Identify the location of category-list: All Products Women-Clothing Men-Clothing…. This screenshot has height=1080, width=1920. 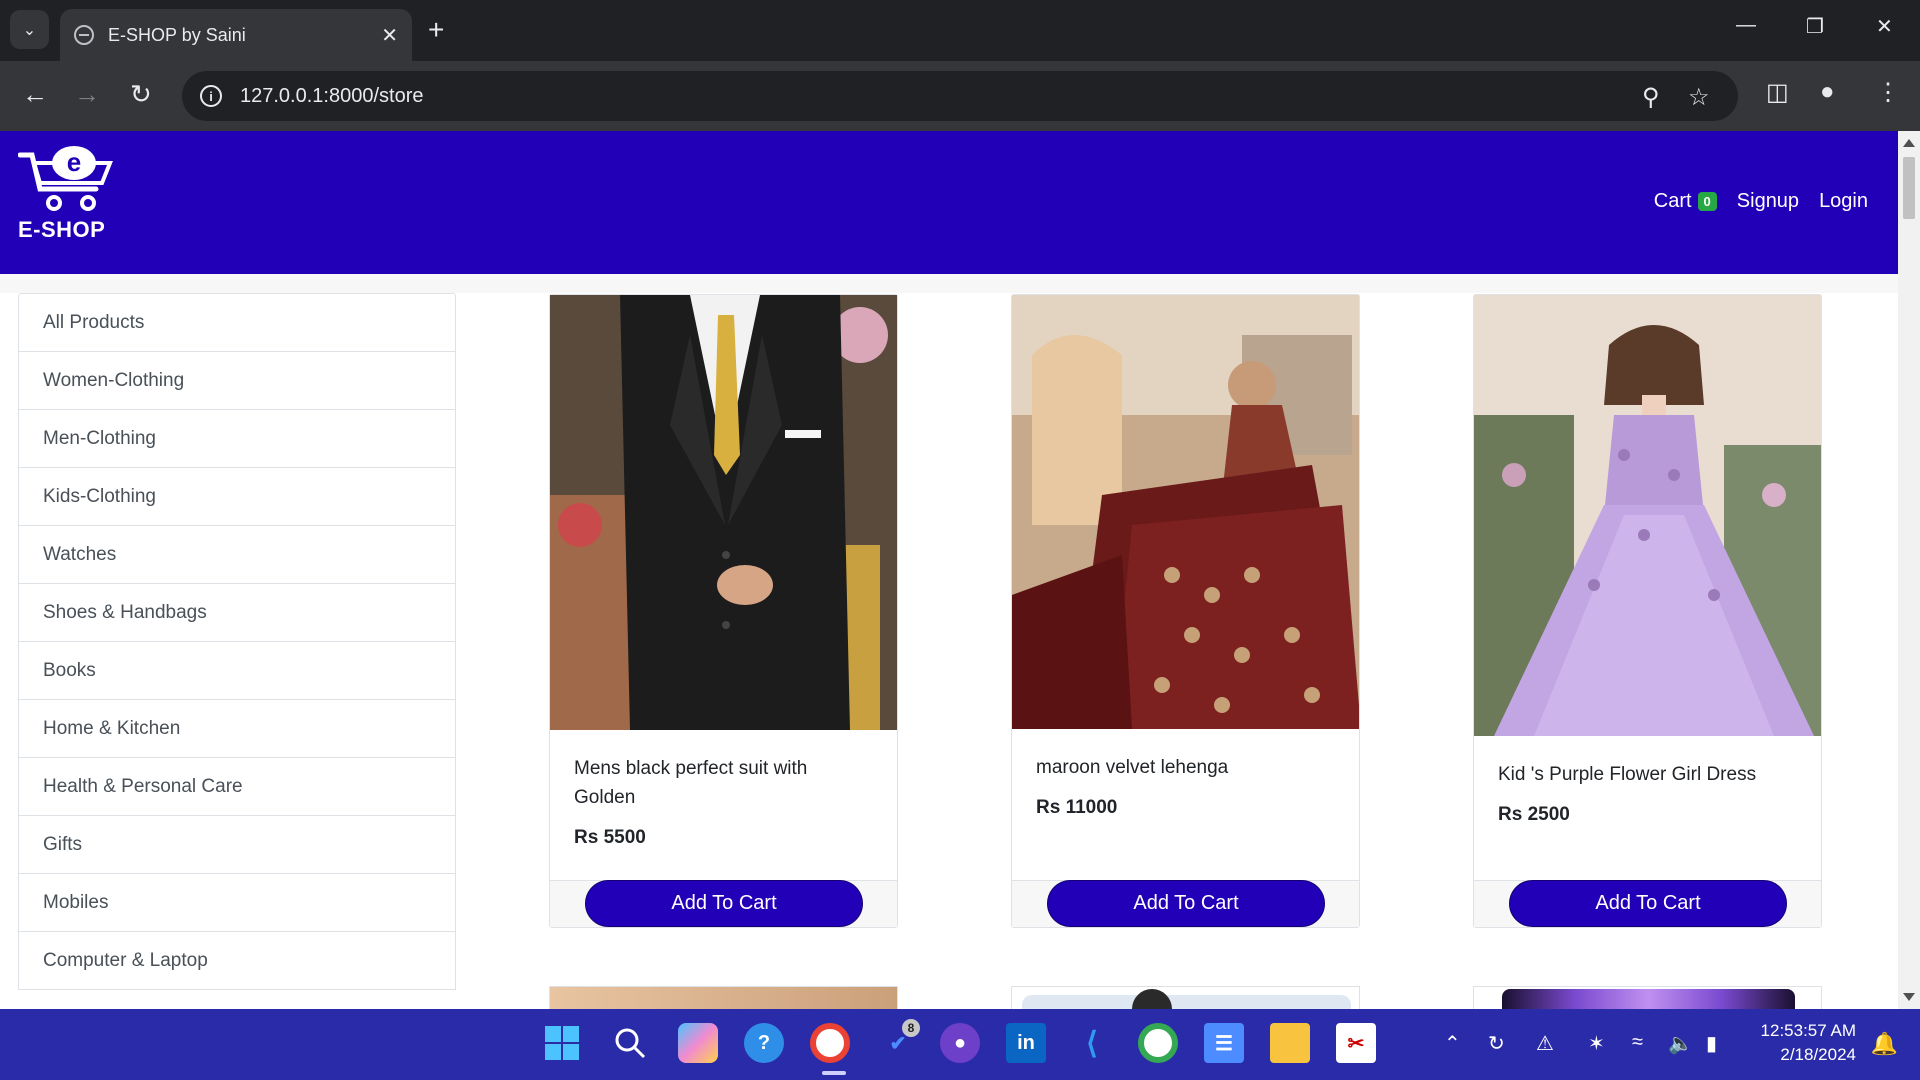
(237, 641).